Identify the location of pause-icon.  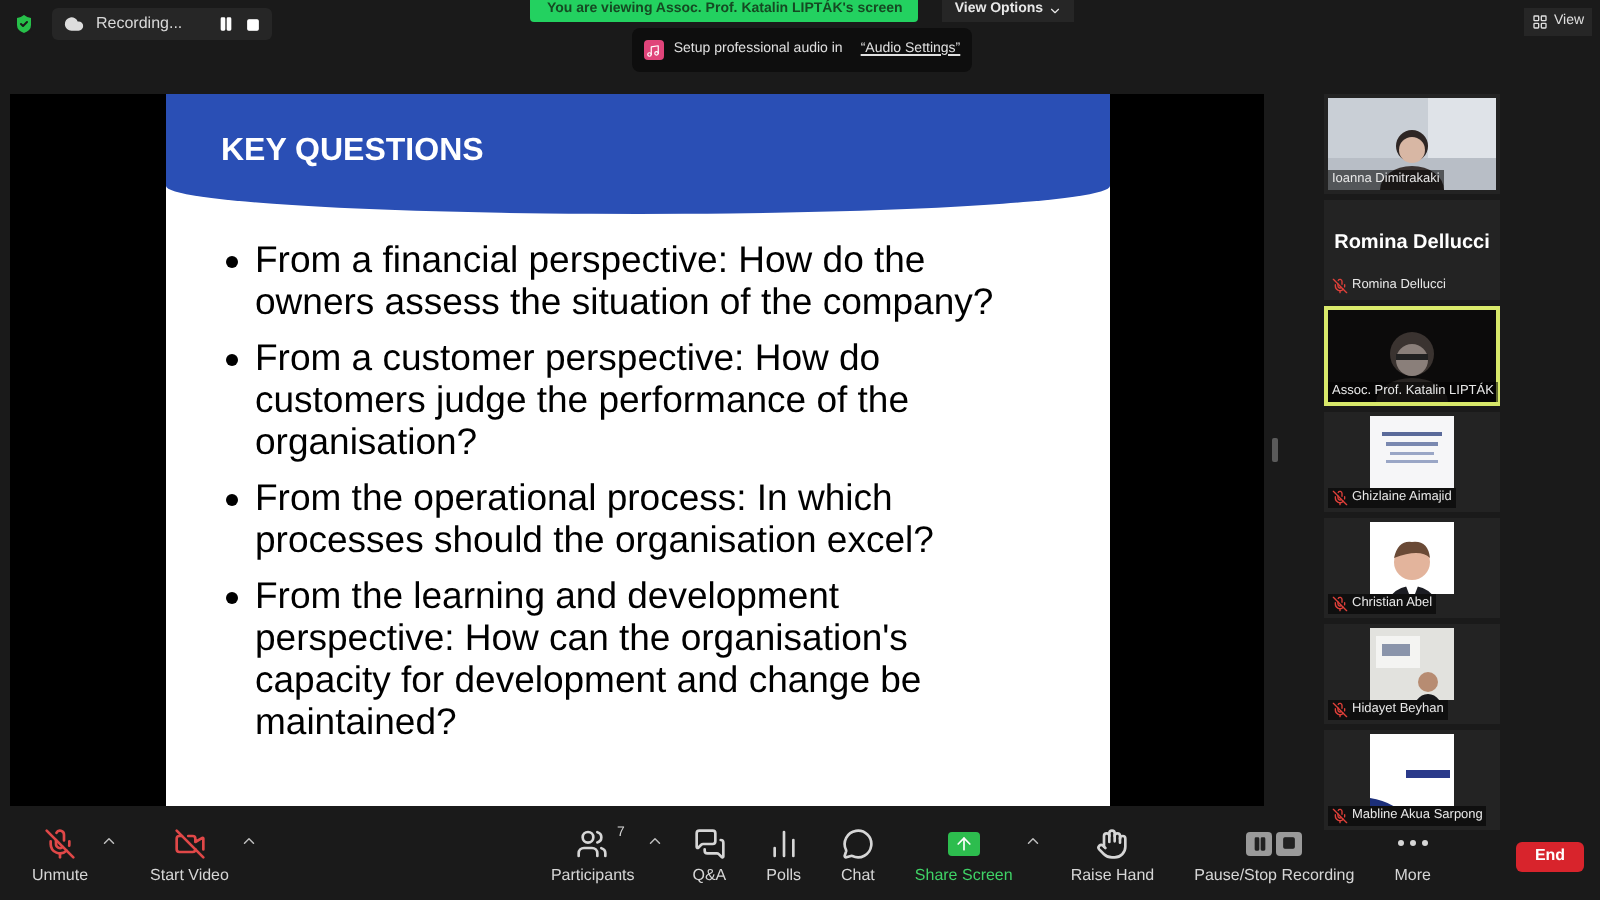
(226, 24).